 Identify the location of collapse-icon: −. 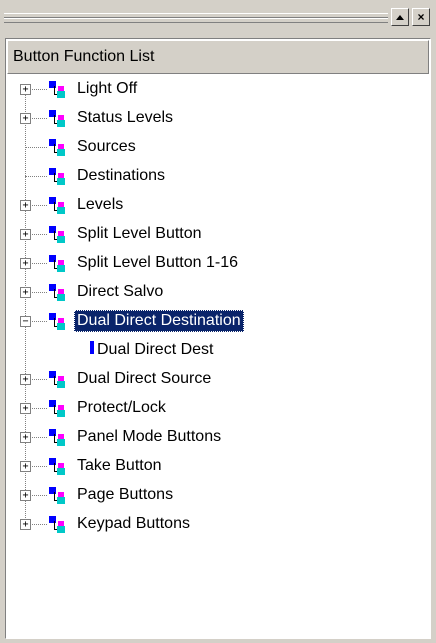
(25, 321).